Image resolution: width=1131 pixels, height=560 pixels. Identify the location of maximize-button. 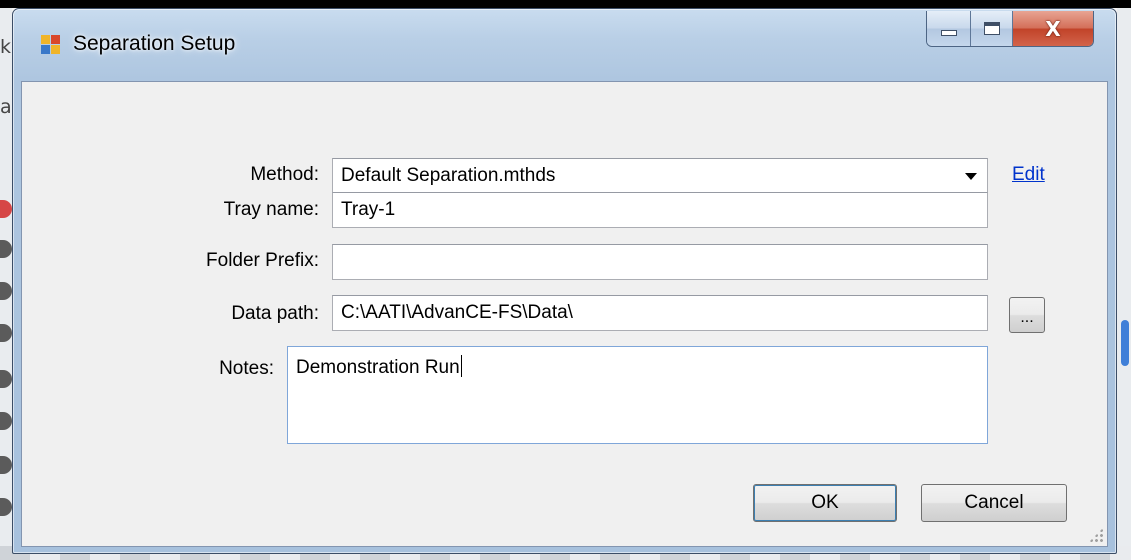
(992, 28).